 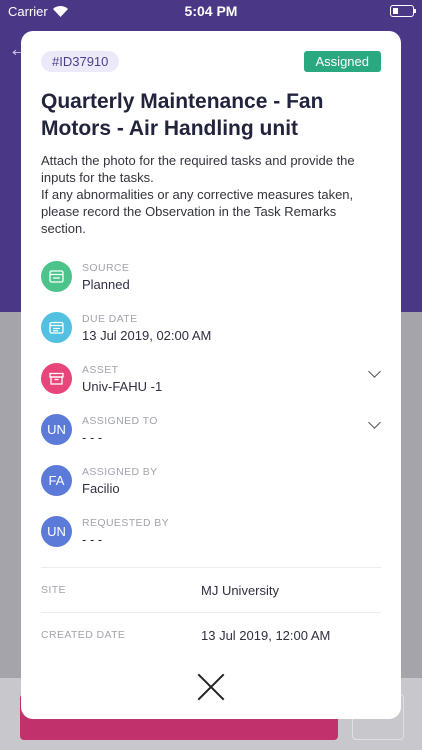 What do you see at coordinates (211, 480) in the screenshot?
I see `field-assigned-by: FA ASSIGNED BY Facilio` at bounding box center [211, 480].